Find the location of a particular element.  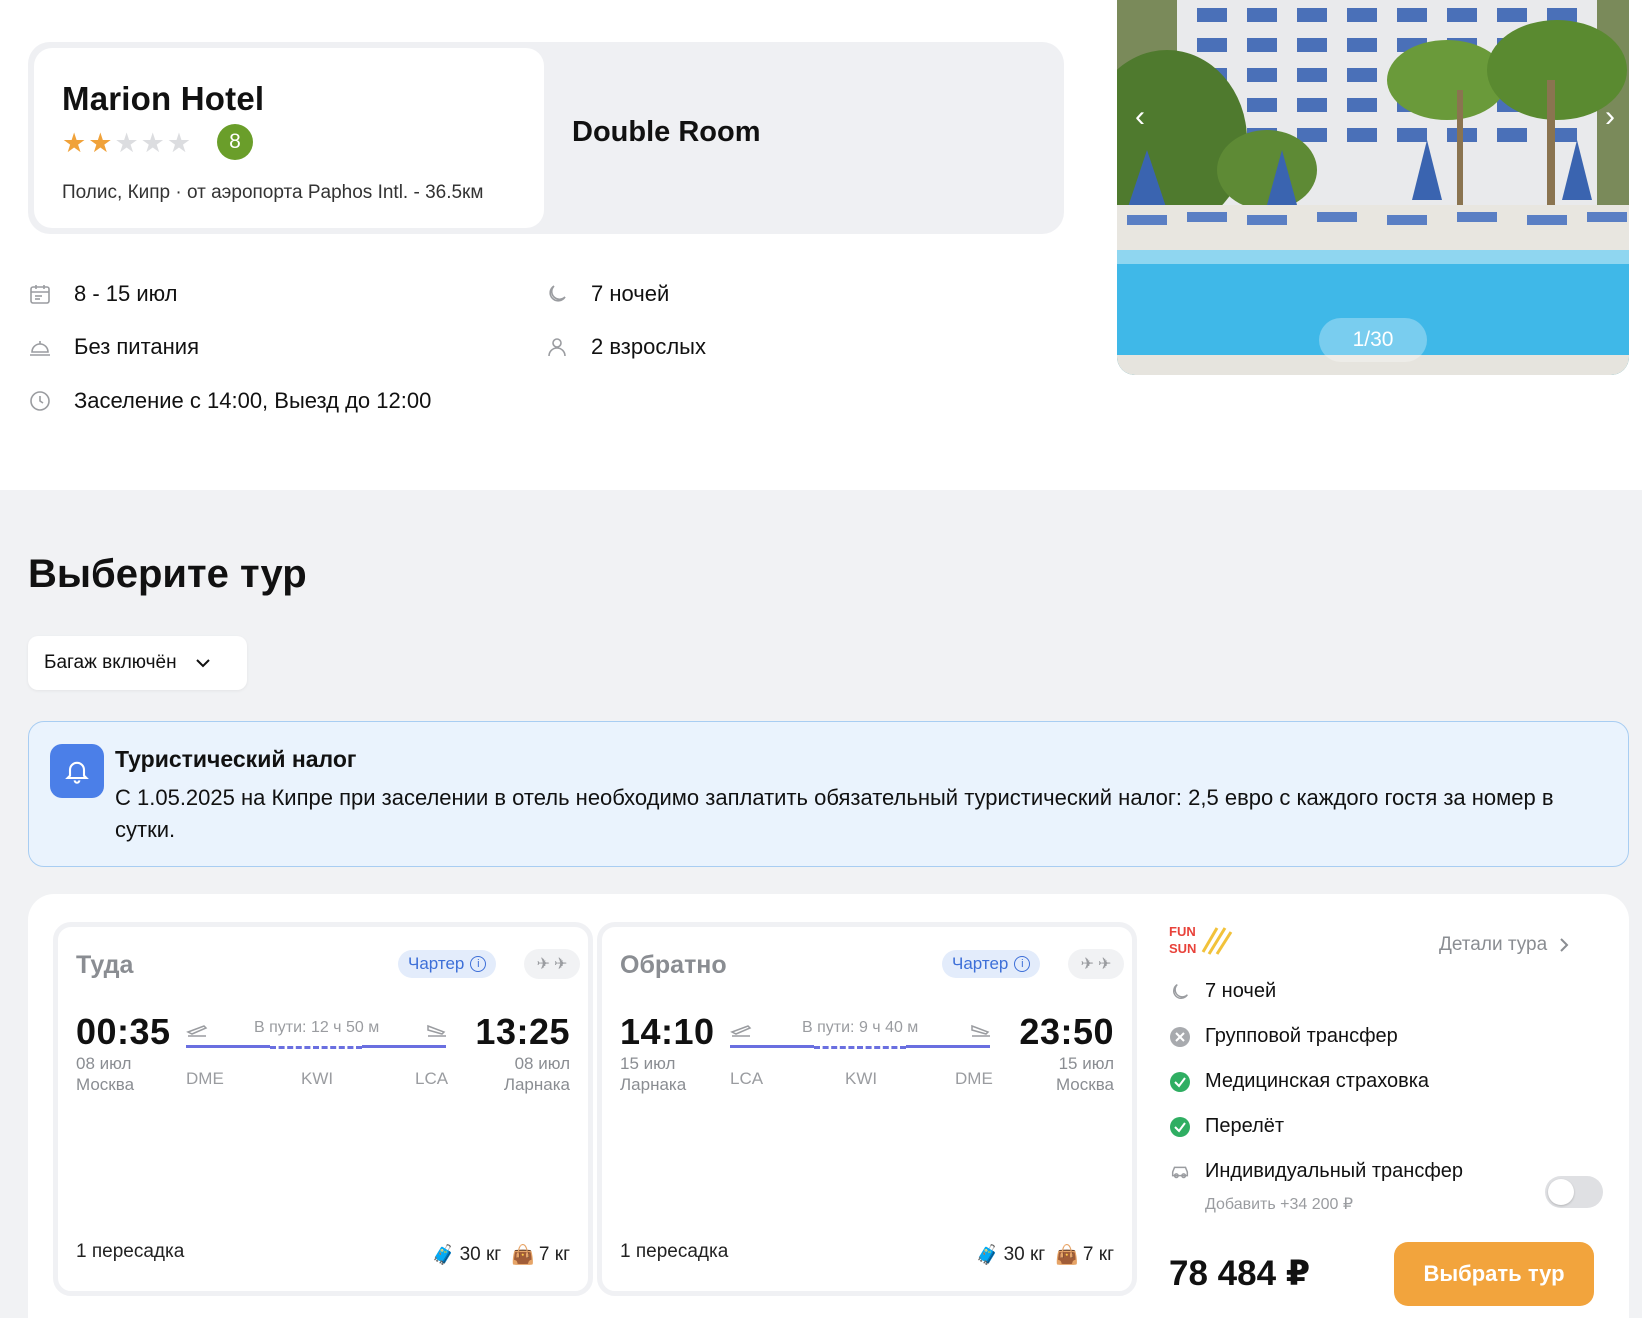

individual-transfer-price: Добавить +34 200 ₽ is located at coordinates (1279, 1204).